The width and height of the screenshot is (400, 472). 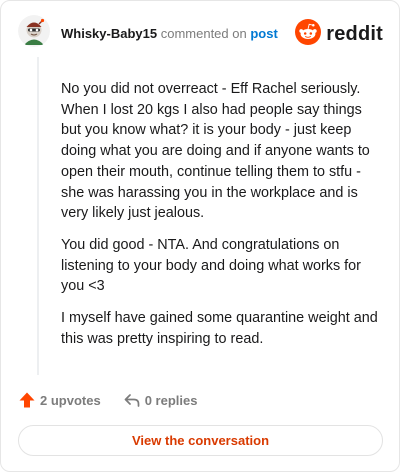 I want to click on comment-actions: 2 upvotes 0 replies, so click(x=107, y=400).